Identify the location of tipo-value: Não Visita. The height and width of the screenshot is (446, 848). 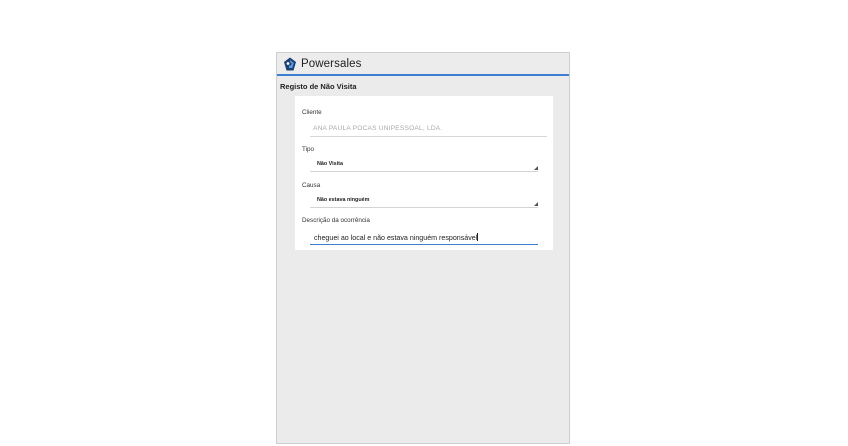
(330, 164).